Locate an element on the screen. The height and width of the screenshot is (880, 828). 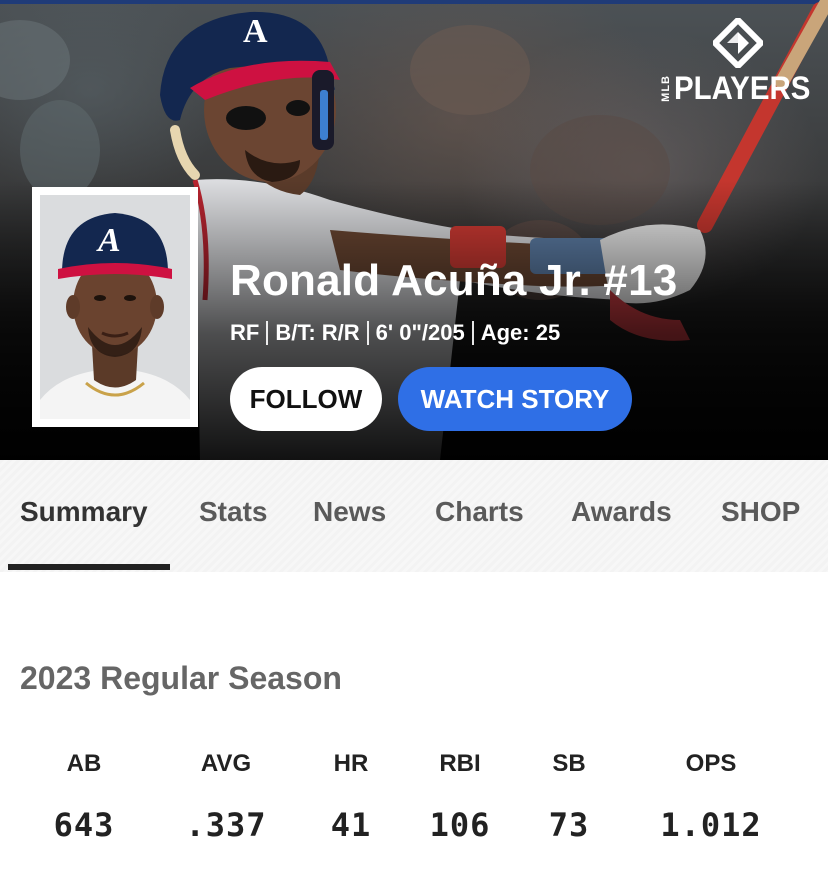
season-title: 2023 Regular Season is located at coordinates (181, 678).